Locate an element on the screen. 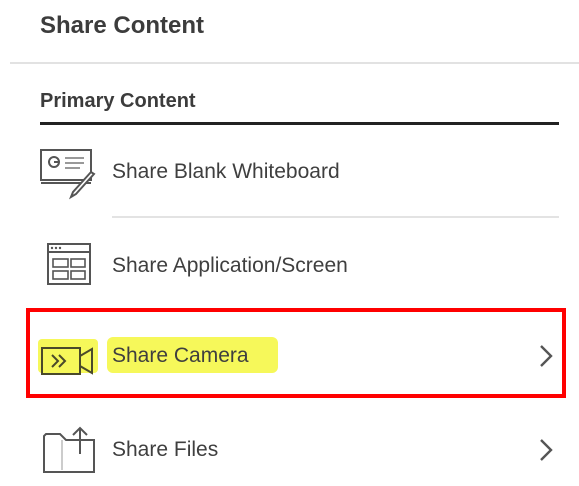  menu-item-label: Share Blank Whiteboard is located at coordinates (226, 171).